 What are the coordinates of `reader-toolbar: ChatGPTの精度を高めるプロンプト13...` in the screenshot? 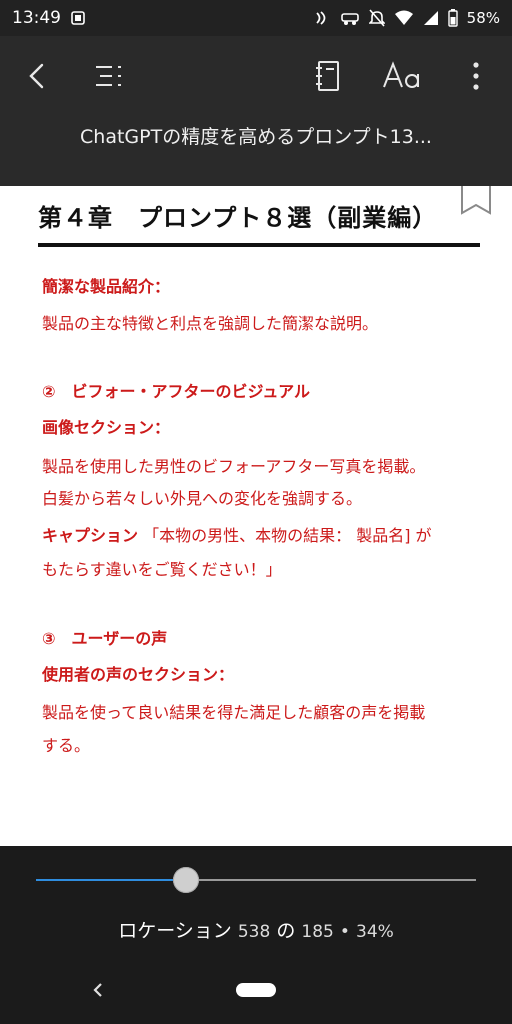 It's located at (256, 111).